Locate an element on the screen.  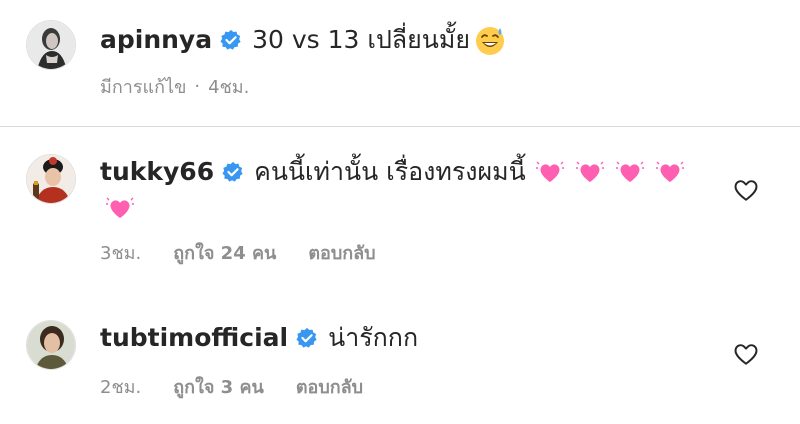
heart-emoji-row is located at coordinates (609, 172).